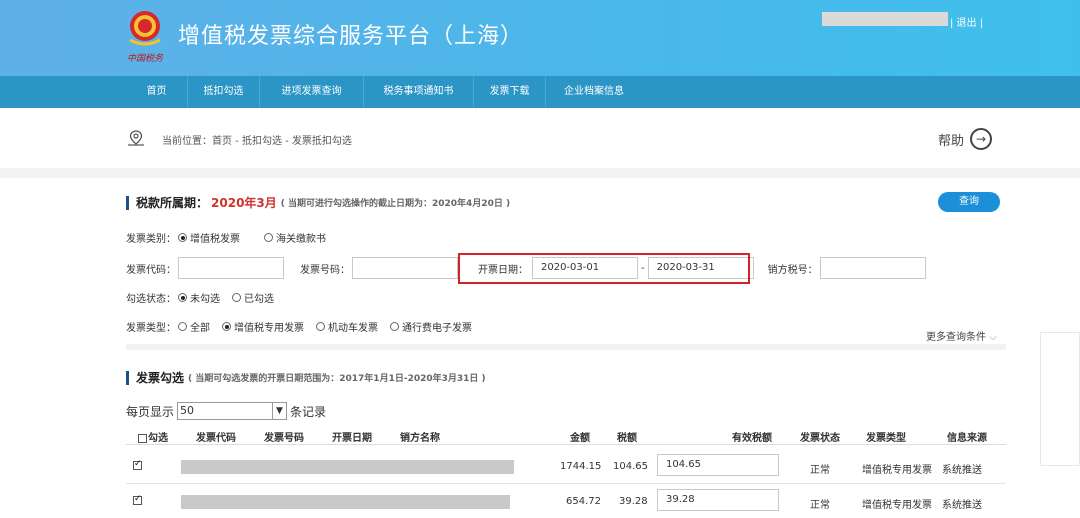 This screenshot has height=518, width=1080. What do you see at coordinates (158, 438) in the screenshot?
I see `col-header-label: 勾选` at bounding box center [158, 438].